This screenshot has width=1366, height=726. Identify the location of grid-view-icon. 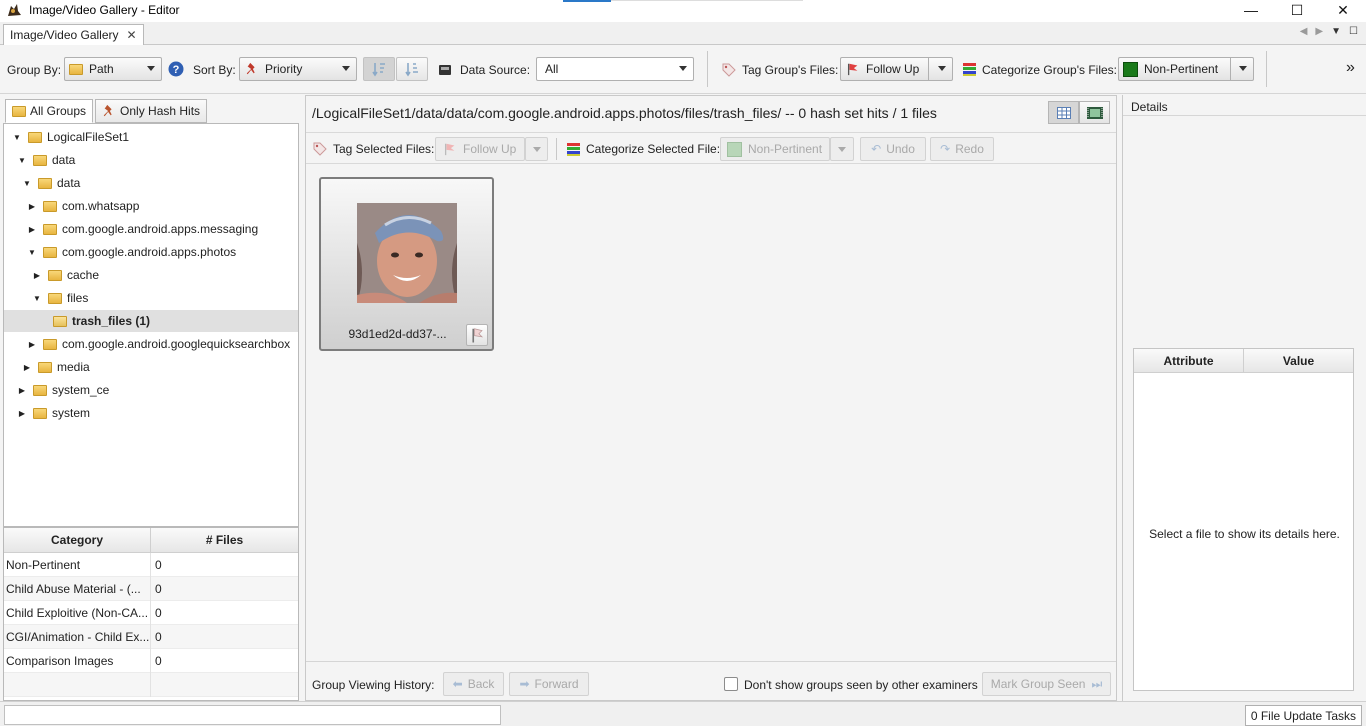
(1063, 112).